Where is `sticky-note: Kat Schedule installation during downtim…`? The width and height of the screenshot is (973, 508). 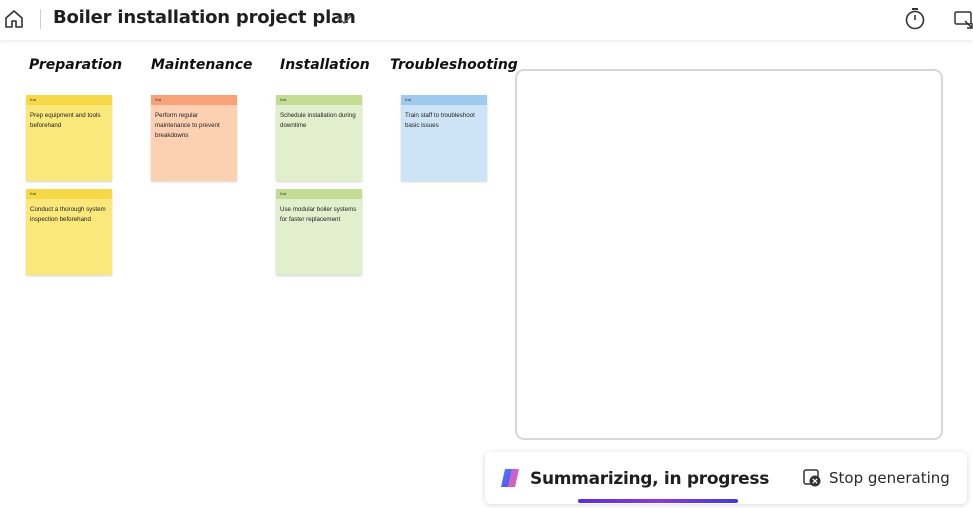
sticky-note: Kat Schedule installation during downtim… is located at coordinates (319, 138).